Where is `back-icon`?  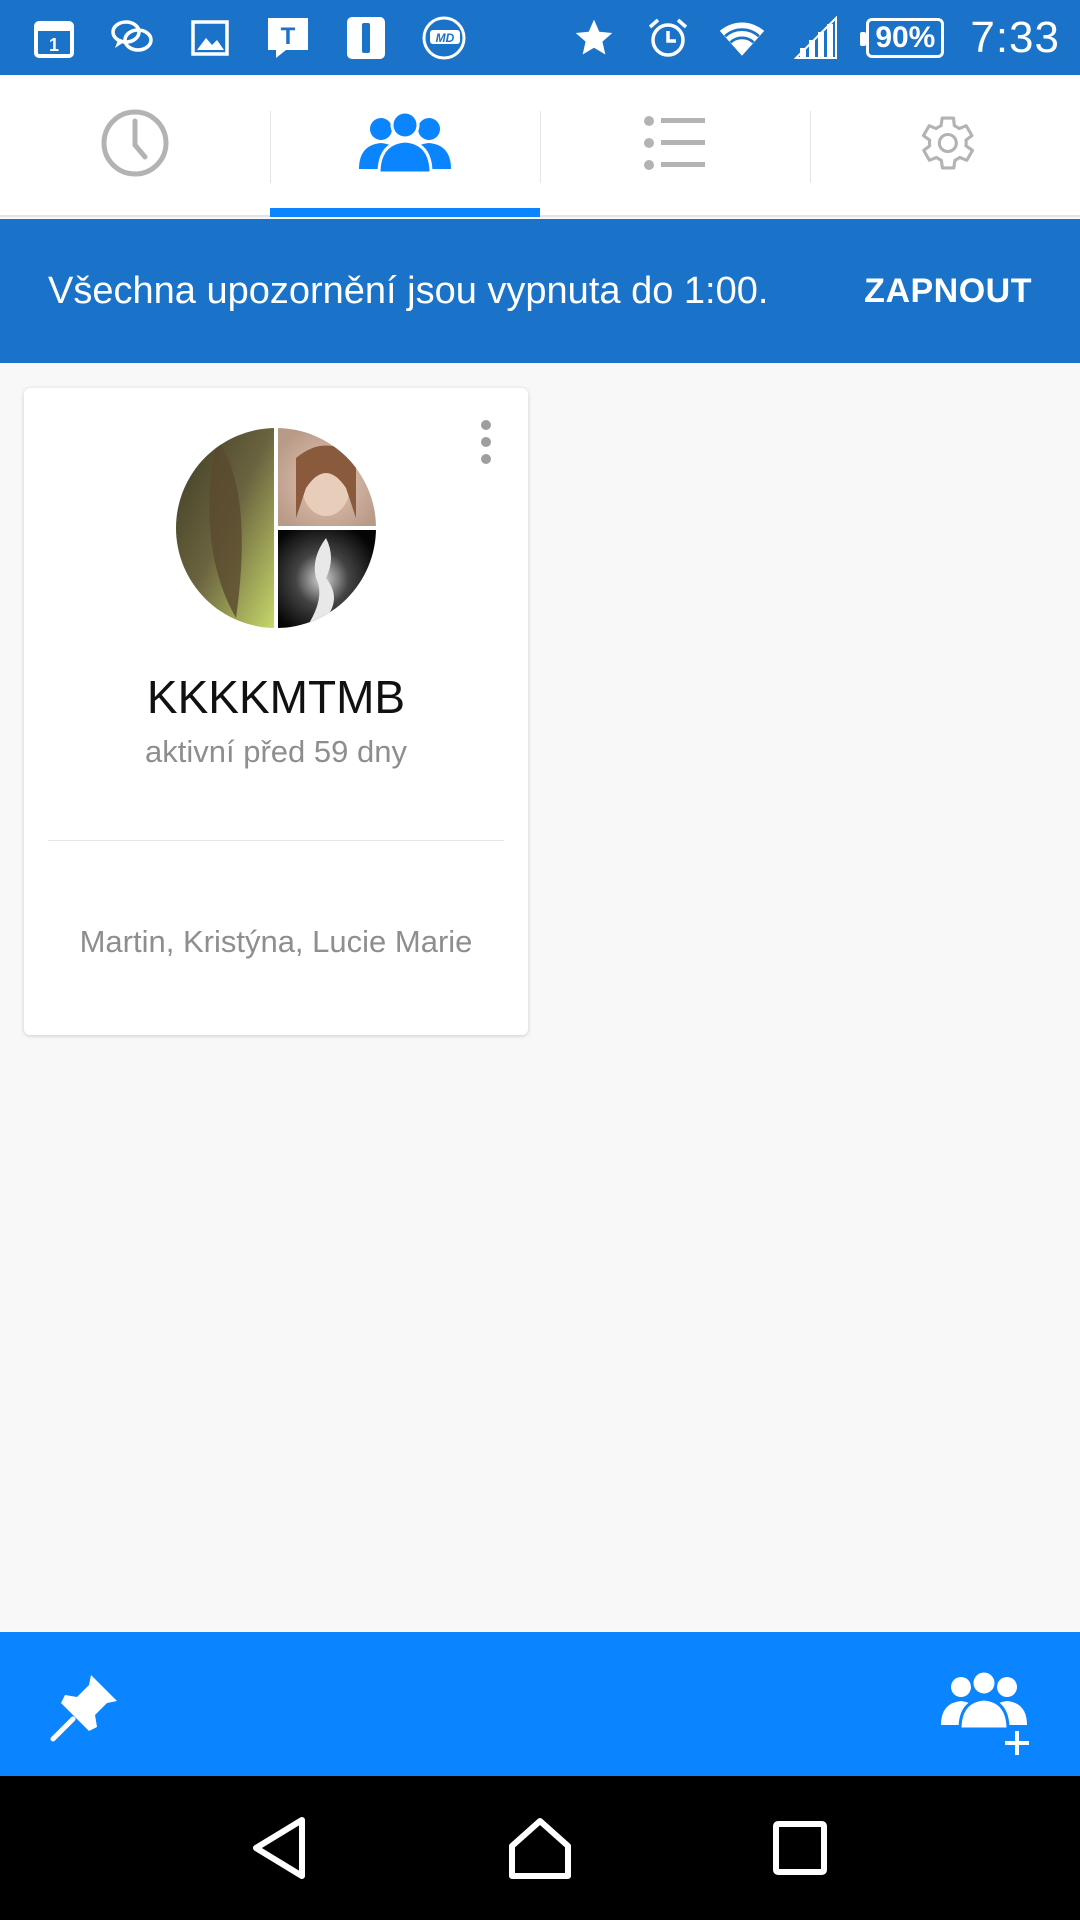 back-icon is located at coordinates (280, 1848).